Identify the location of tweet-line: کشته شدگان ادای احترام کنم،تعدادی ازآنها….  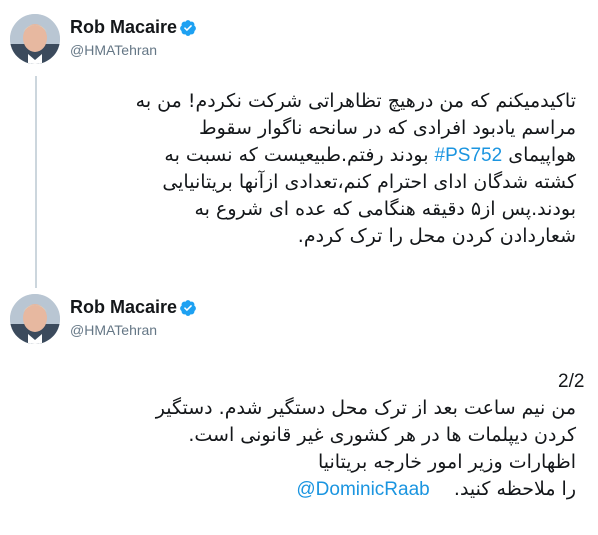
(369, 182).